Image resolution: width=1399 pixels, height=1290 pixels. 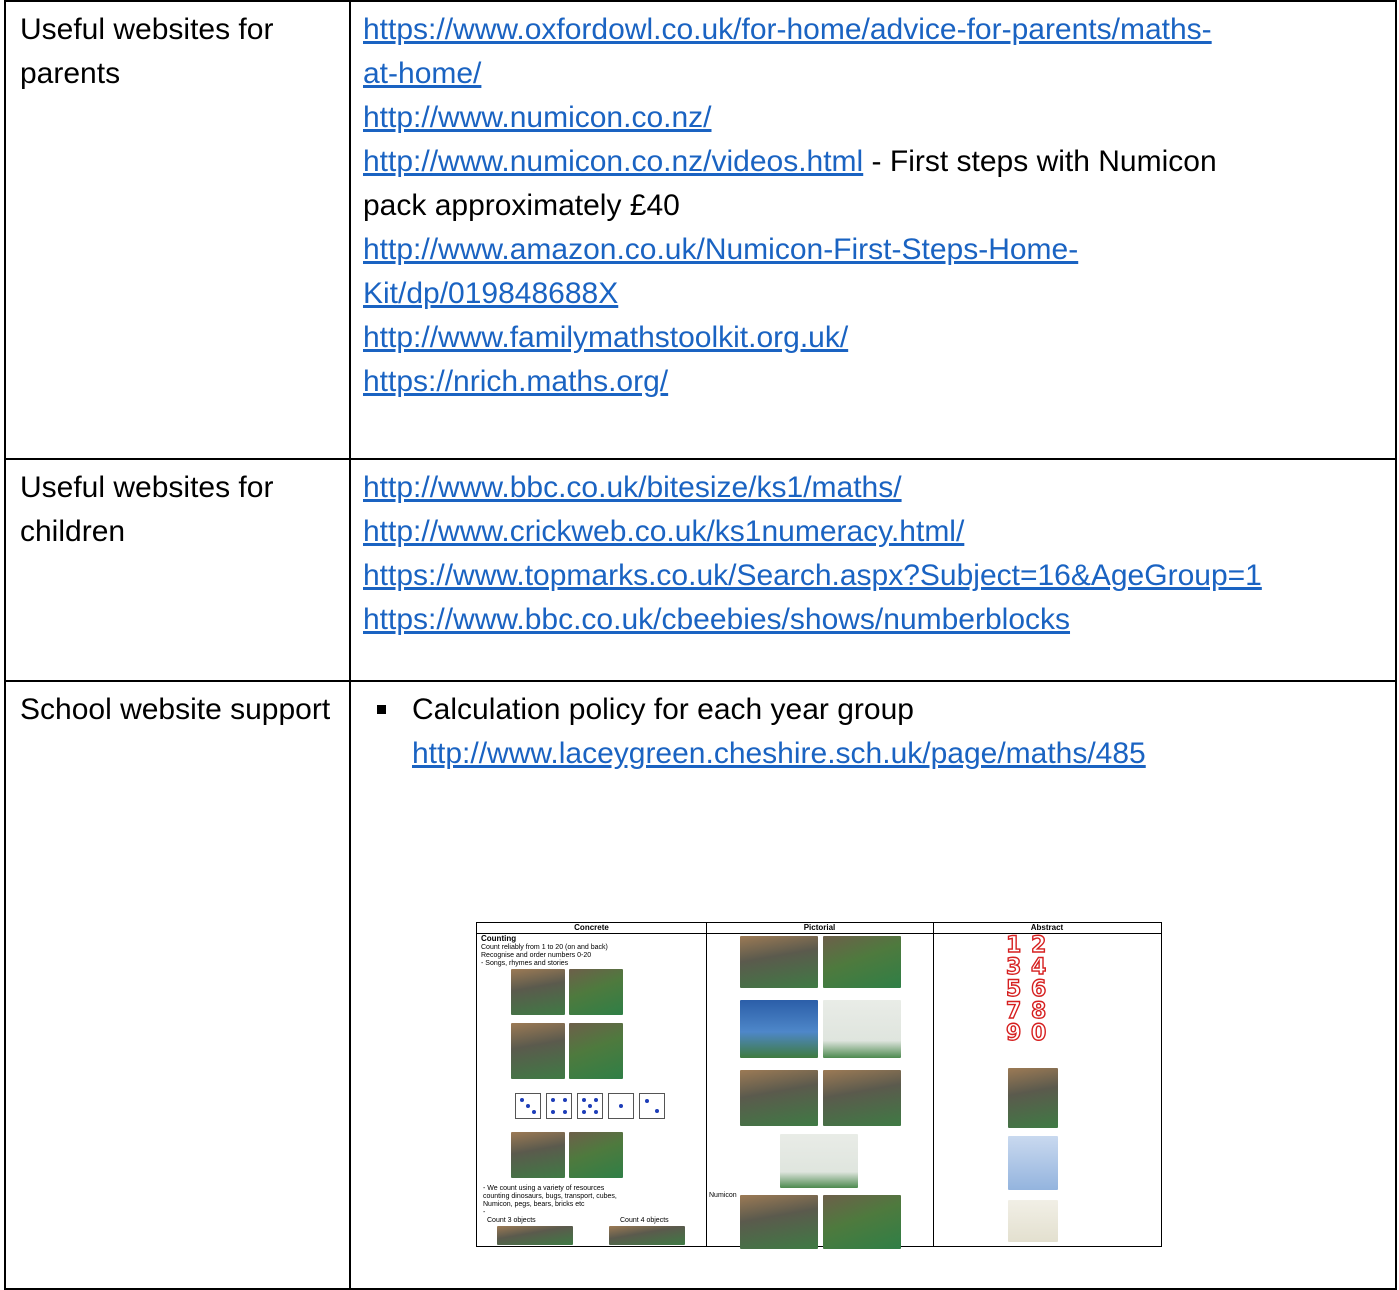 I want to click on link-numicon: http://www.numicon.co.nz/, so click(x=537, y=117).